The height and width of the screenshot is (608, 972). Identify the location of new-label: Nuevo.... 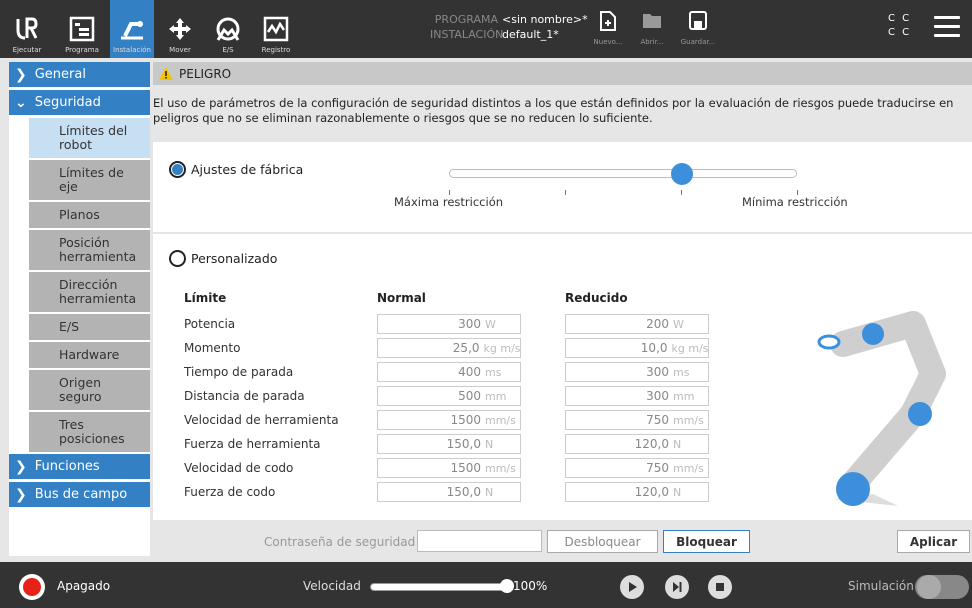
(608, 42).